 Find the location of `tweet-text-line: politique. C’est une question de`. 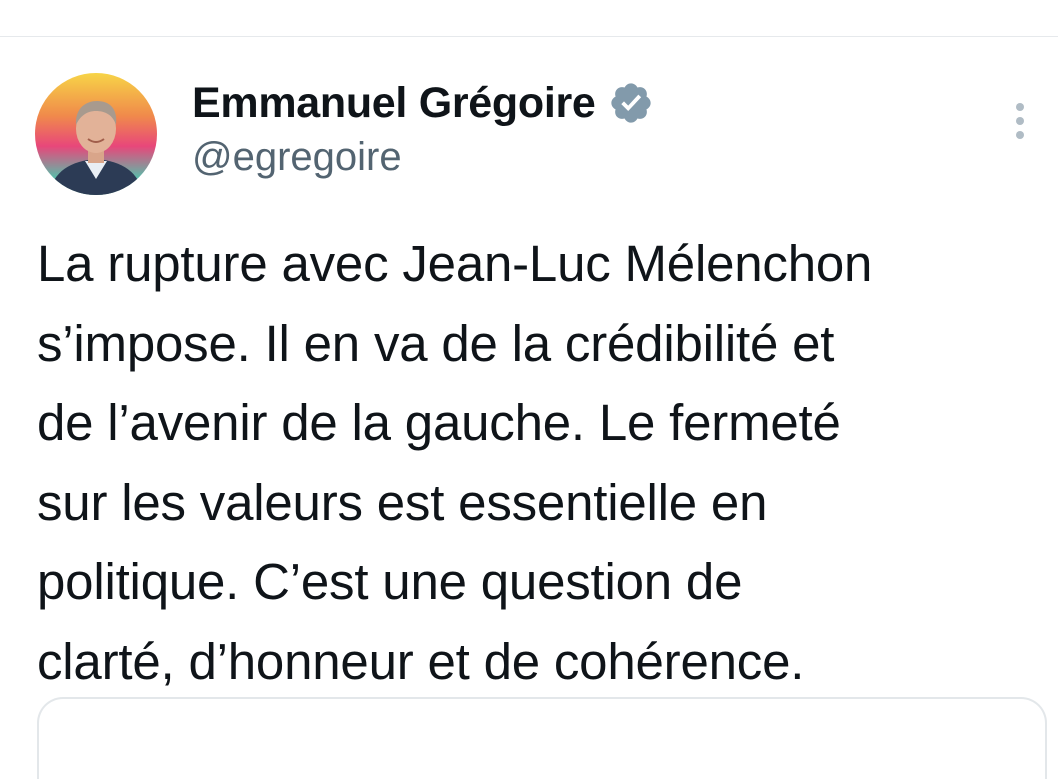

tweet-text-line: politique. C’est une question de is located at coordinates (390, 581).